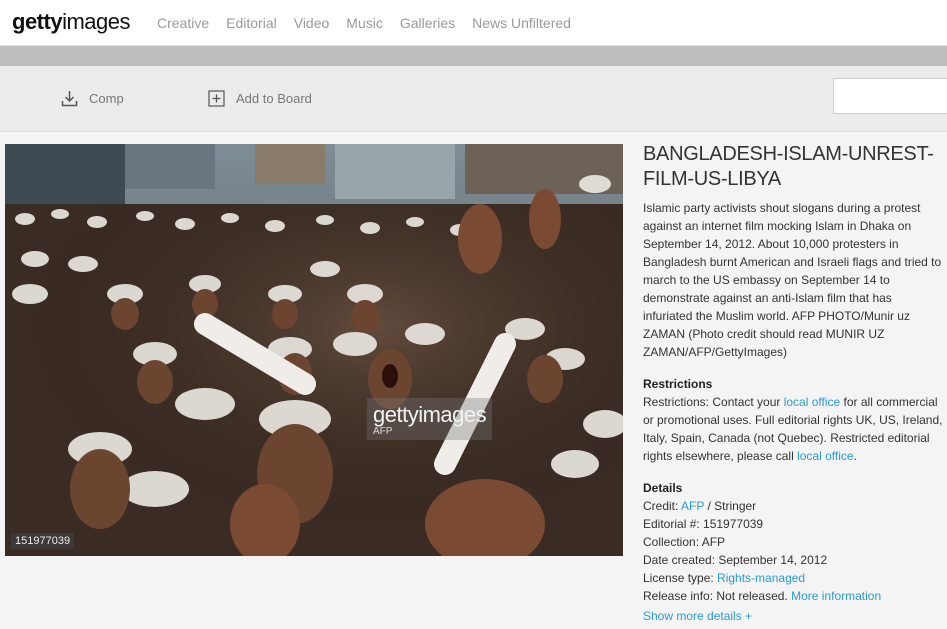  I want to click on collection-row: Collection: AFP, so click(684, 542).